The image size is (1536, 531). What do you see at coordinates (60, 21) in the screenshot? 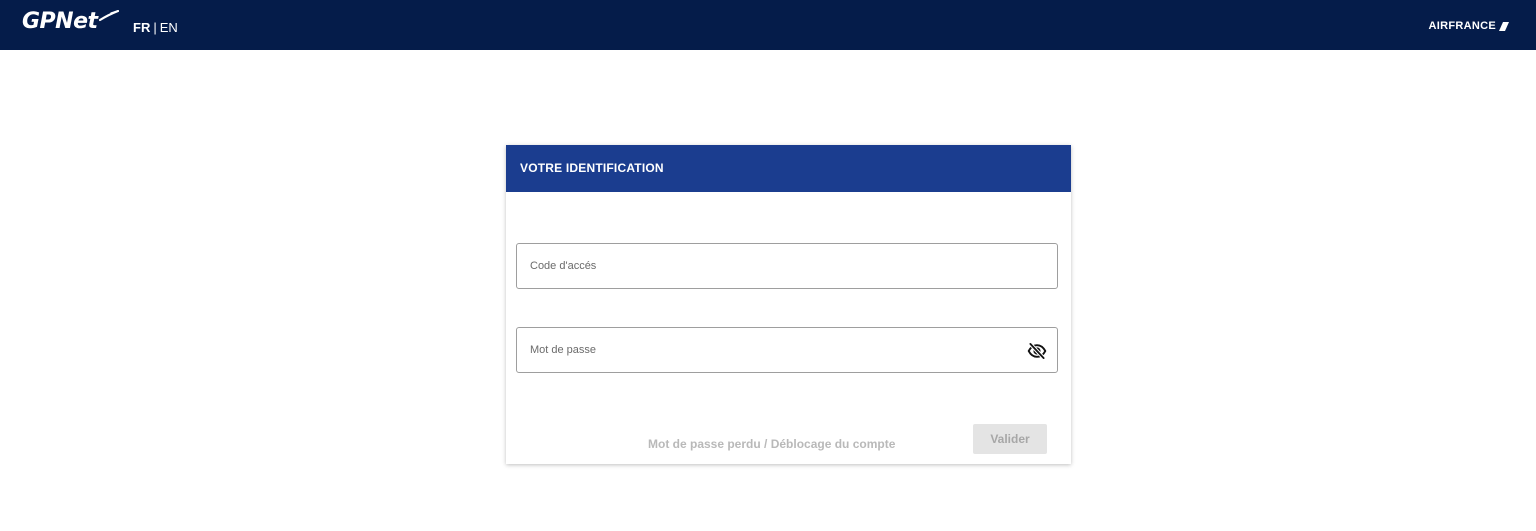
I see `logo-text: GPNet` at bounding box center [60, 21].